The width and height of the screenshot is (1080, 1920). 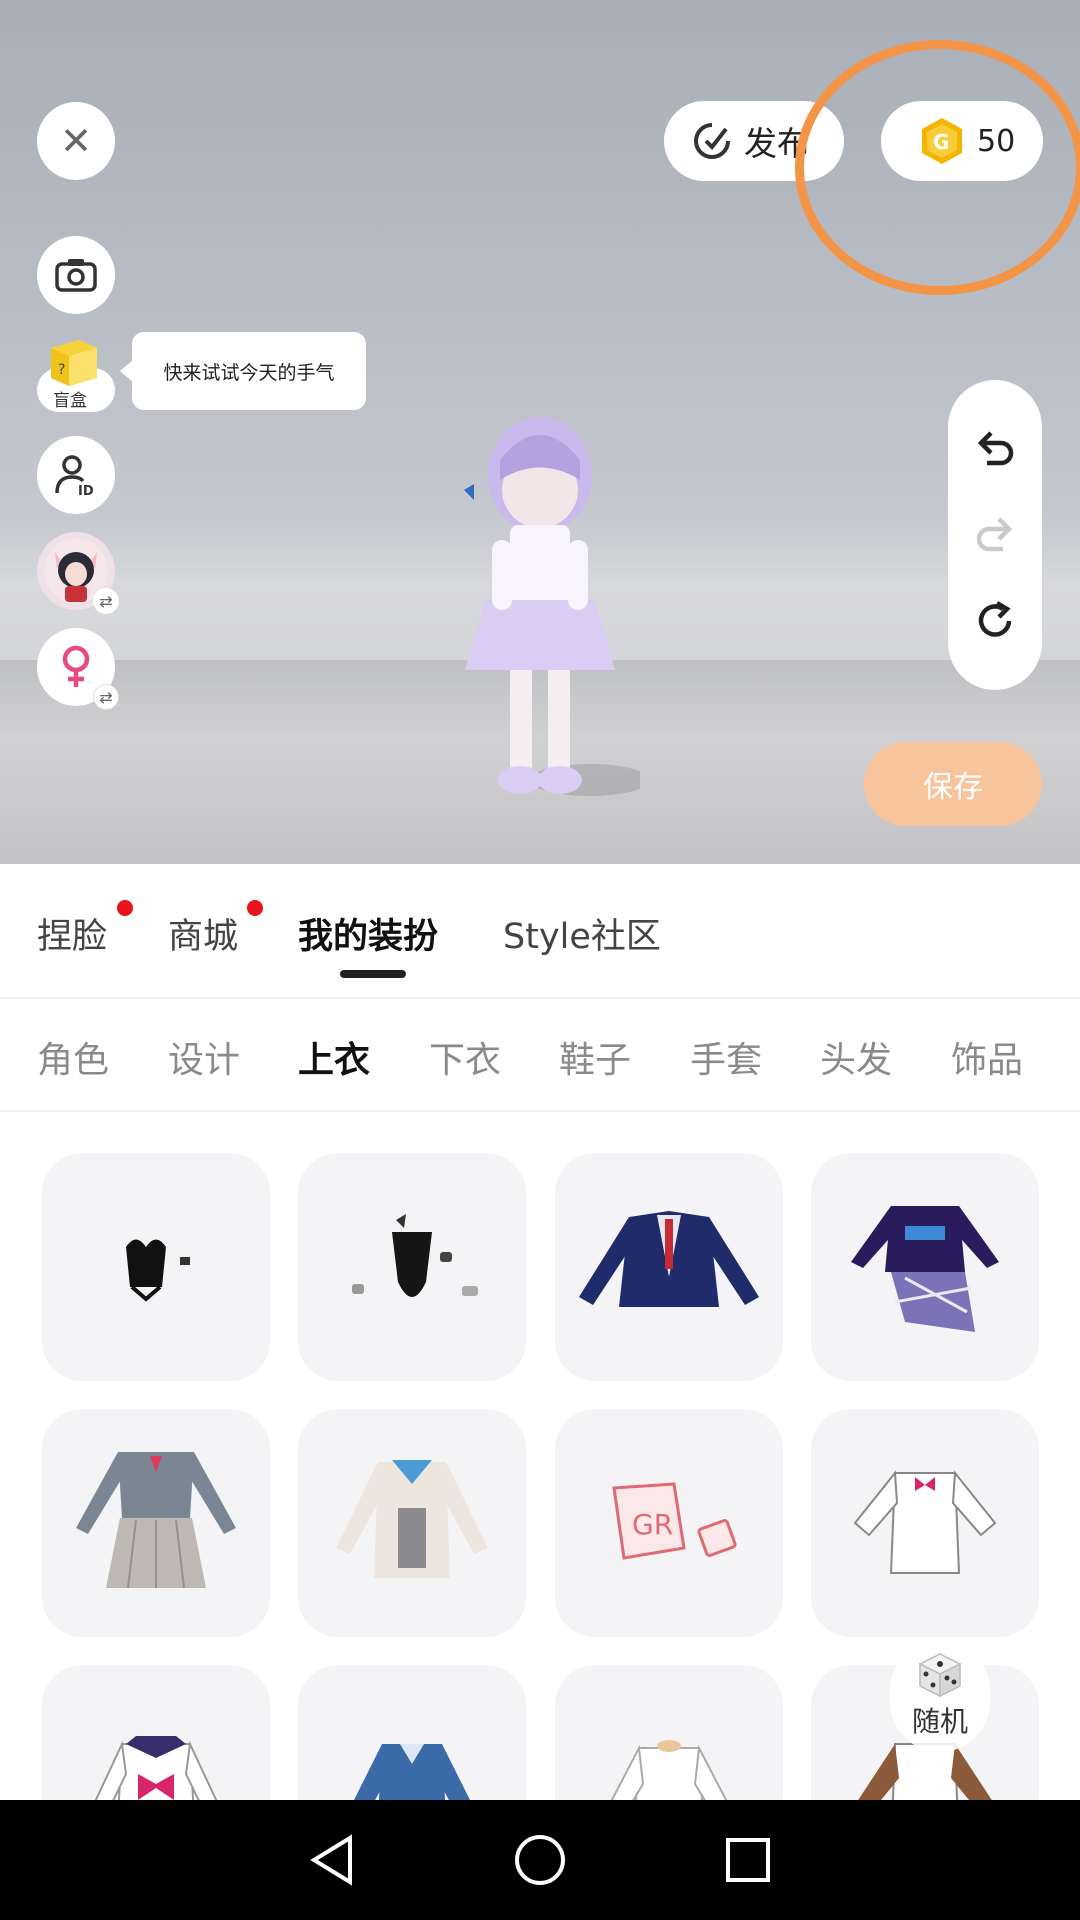 I want to click on blindbox-tooltip: 快来试试今天的手气, so click(x=243, y=371).